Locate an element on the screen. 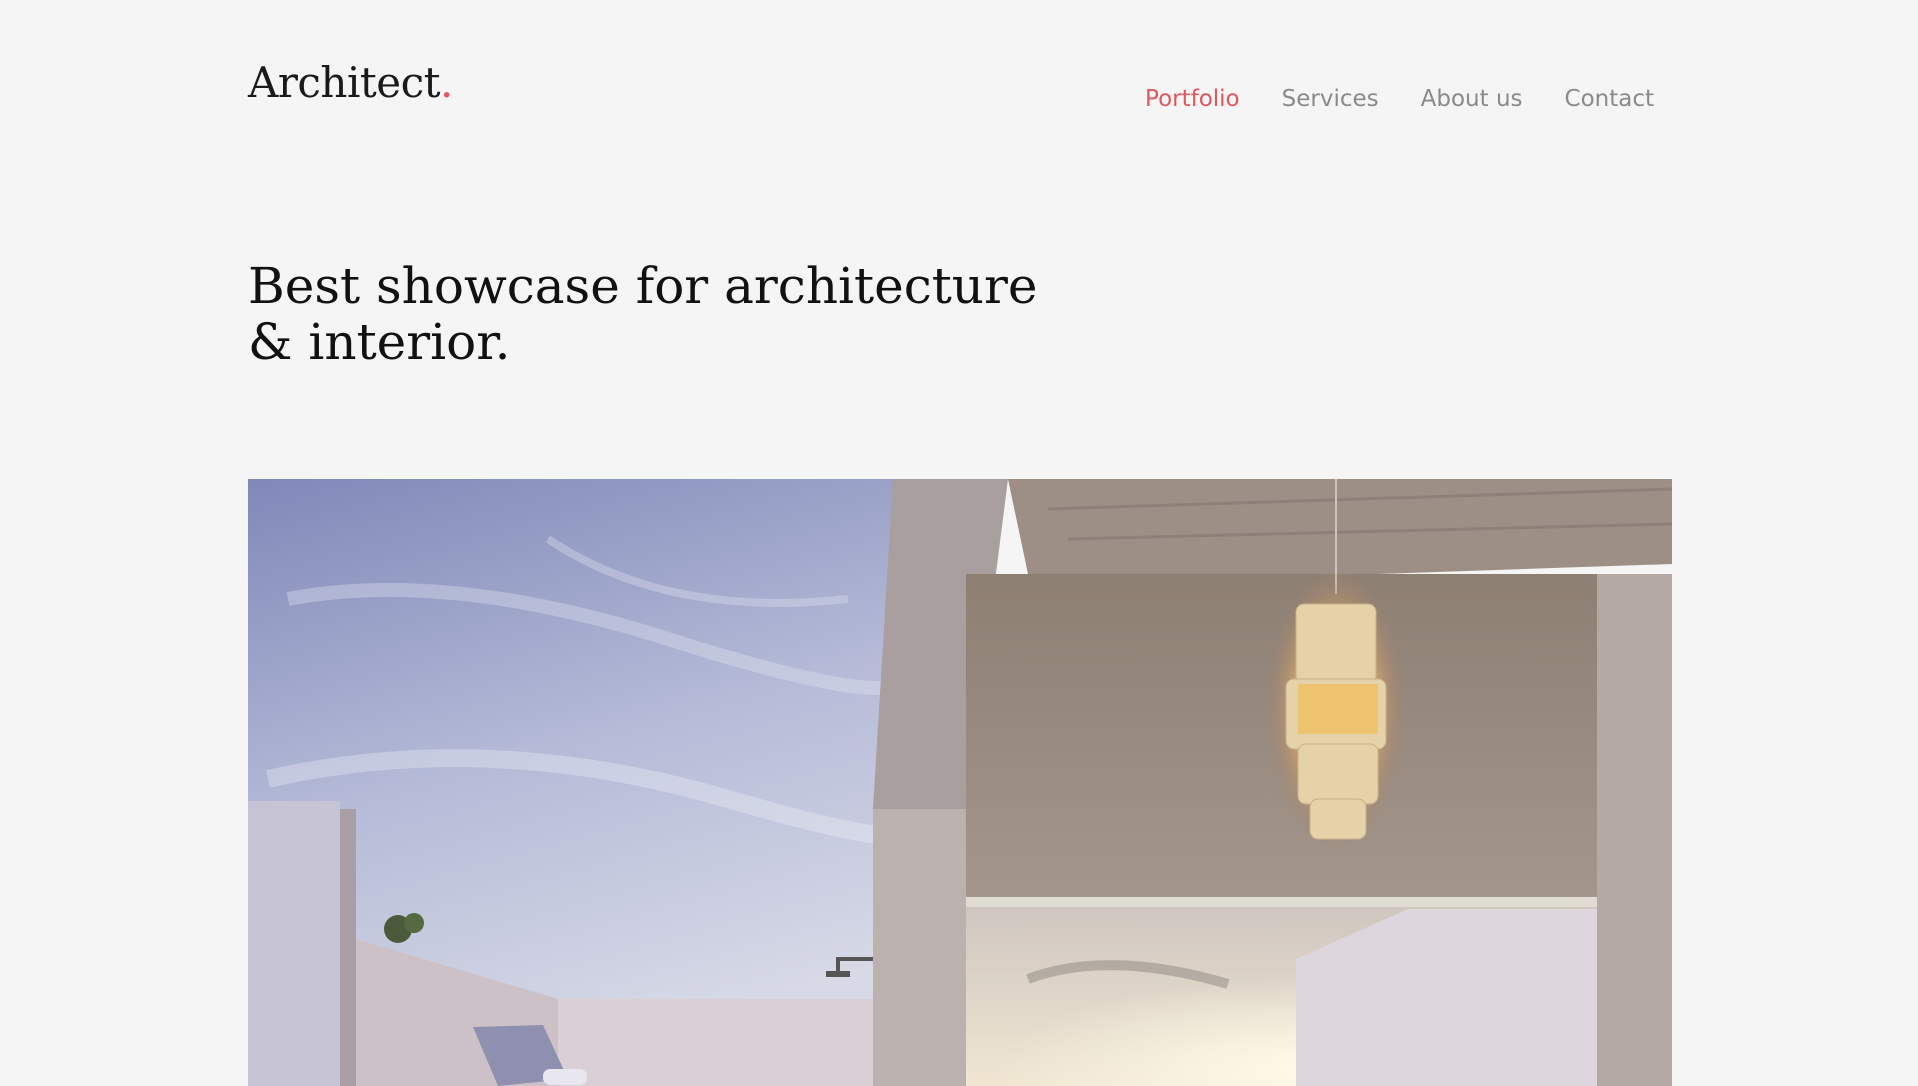  nav-item-portfolio: Portfolio is located at coordinates (1192, 99).